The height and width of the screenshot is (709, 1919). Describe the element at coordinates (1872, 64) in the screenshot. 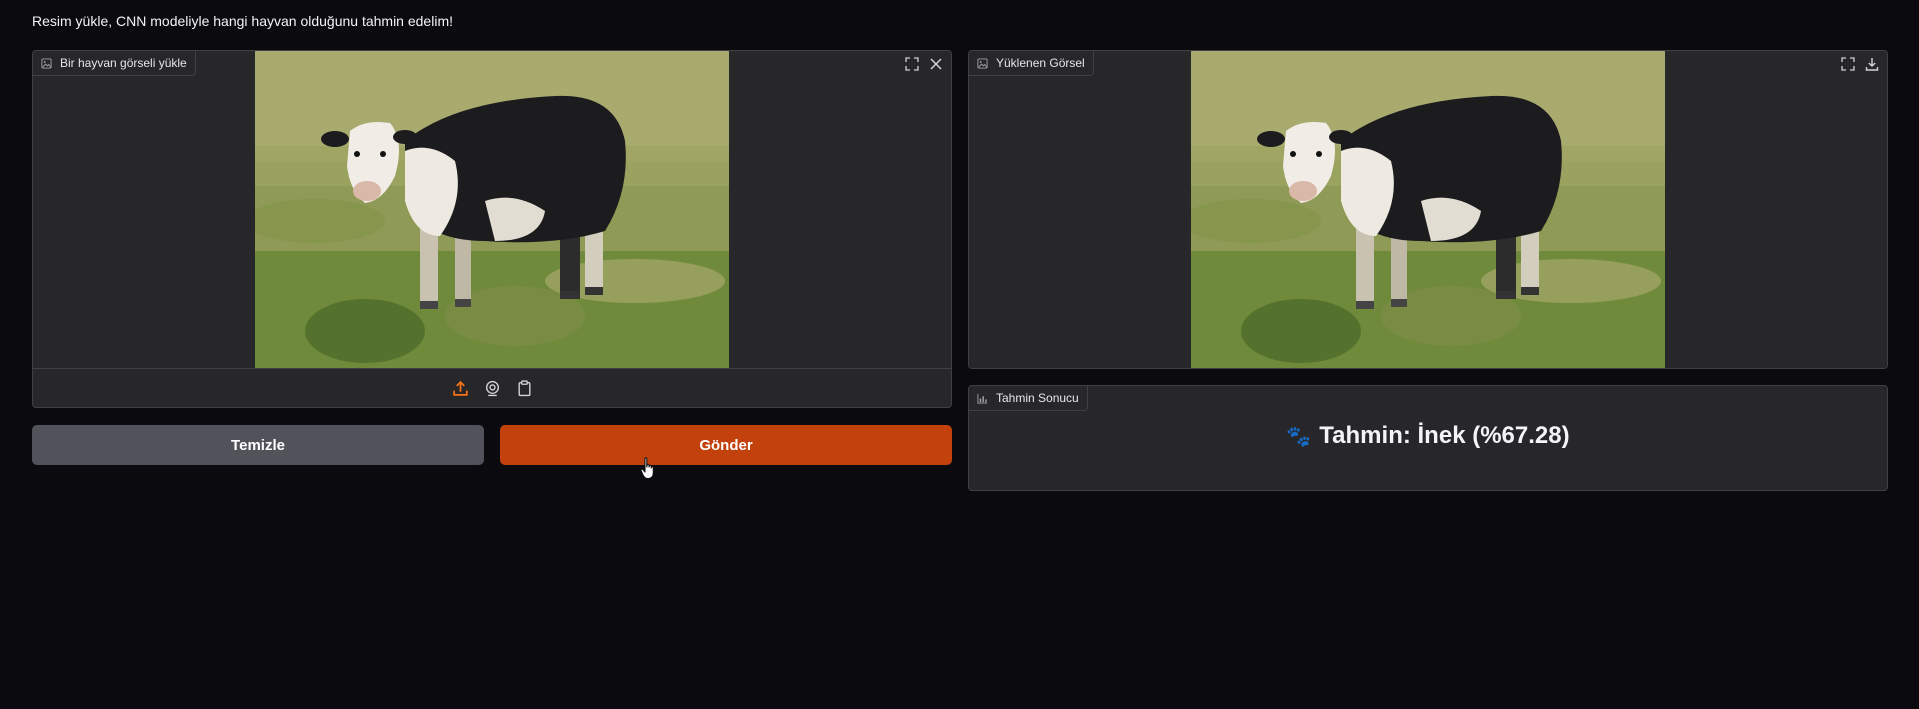

I see `download-icon` at that location.